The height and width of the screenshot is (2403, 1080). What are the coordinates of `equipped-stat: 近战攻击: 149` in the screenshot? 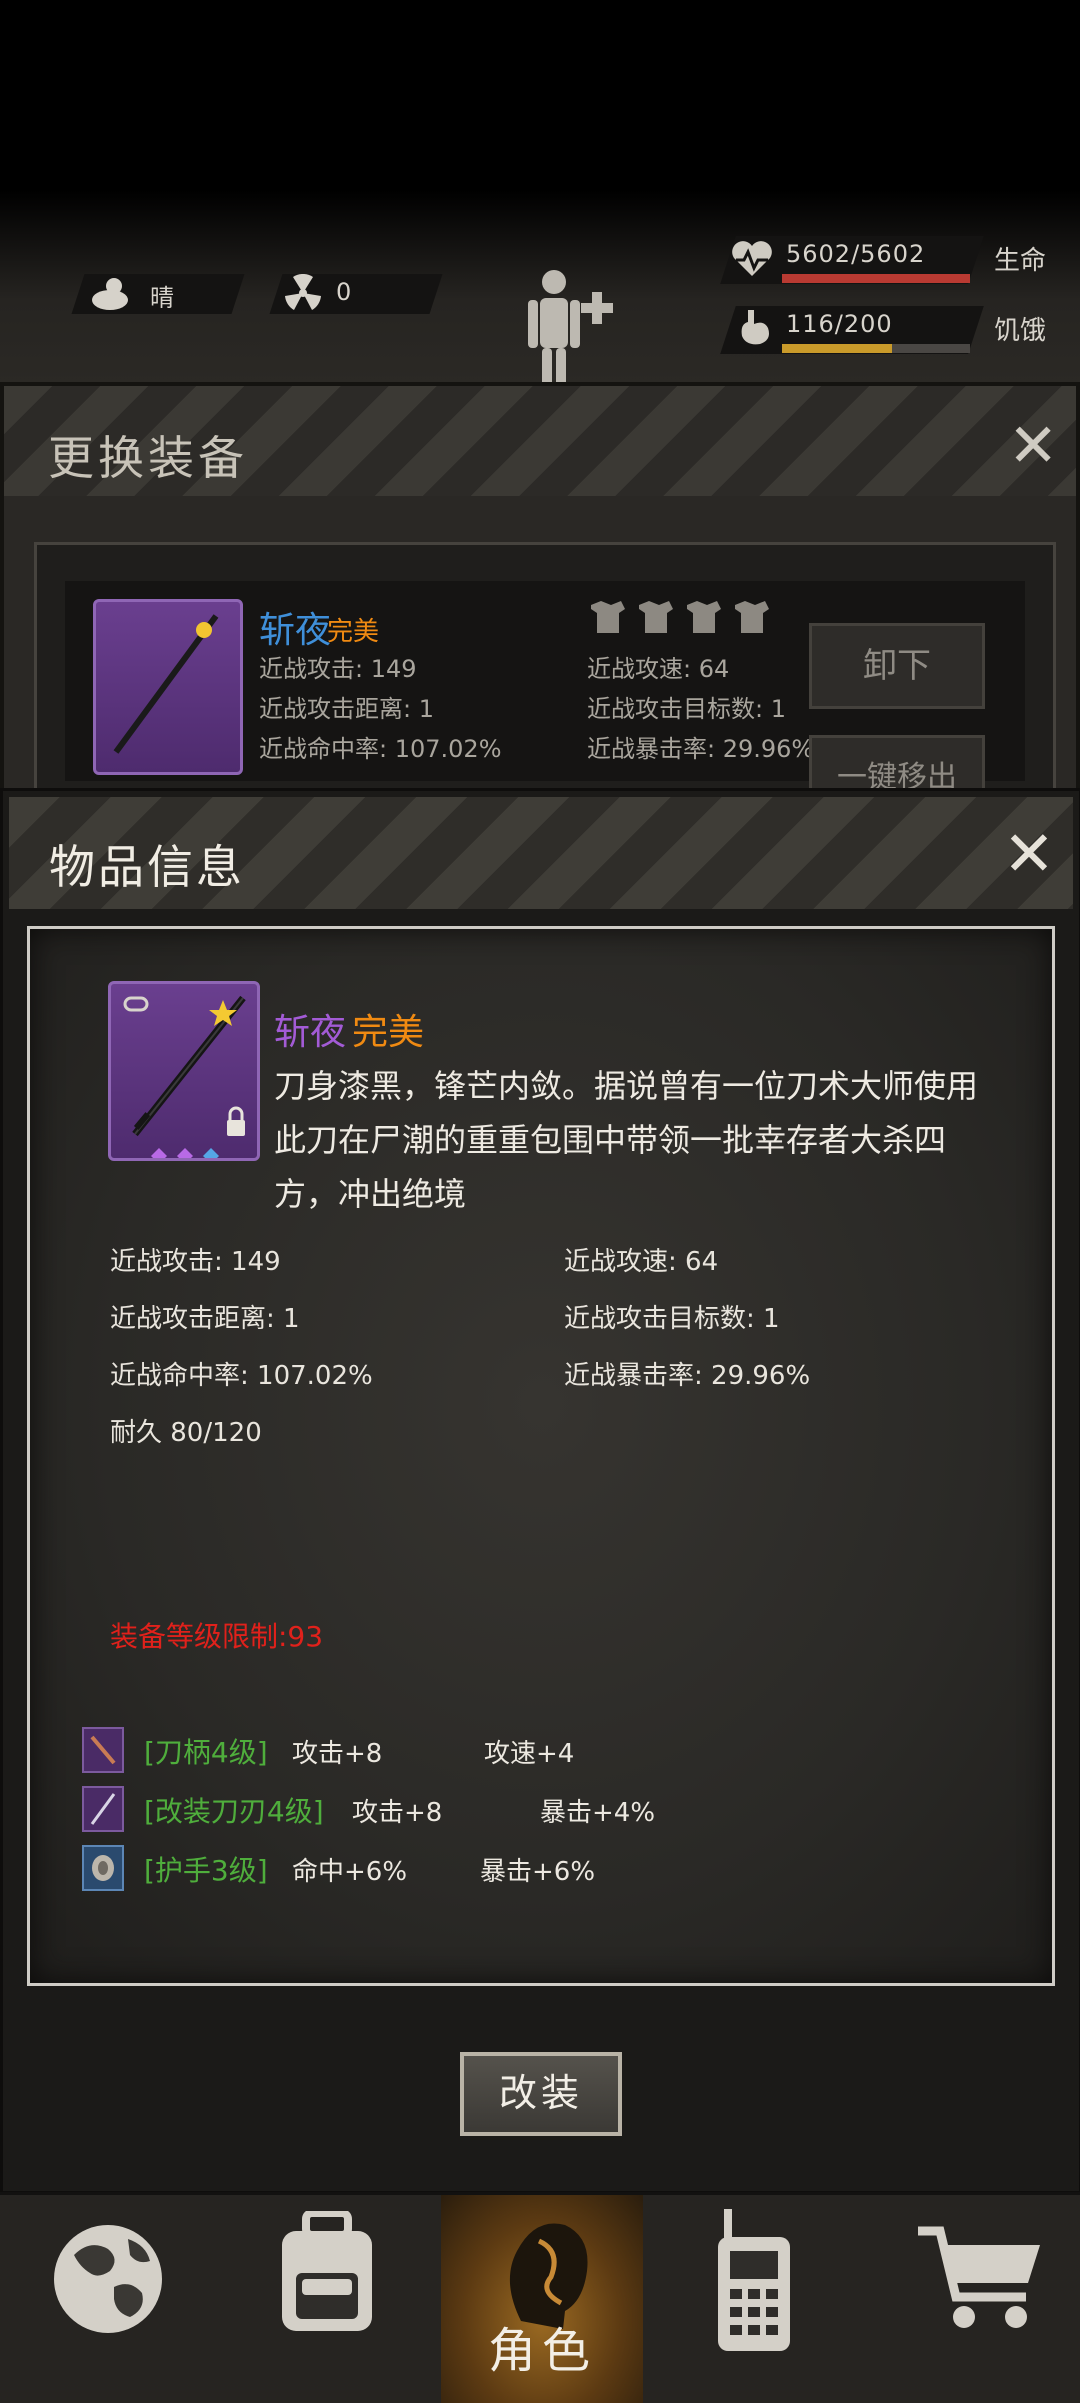 It's located at (338, 669).